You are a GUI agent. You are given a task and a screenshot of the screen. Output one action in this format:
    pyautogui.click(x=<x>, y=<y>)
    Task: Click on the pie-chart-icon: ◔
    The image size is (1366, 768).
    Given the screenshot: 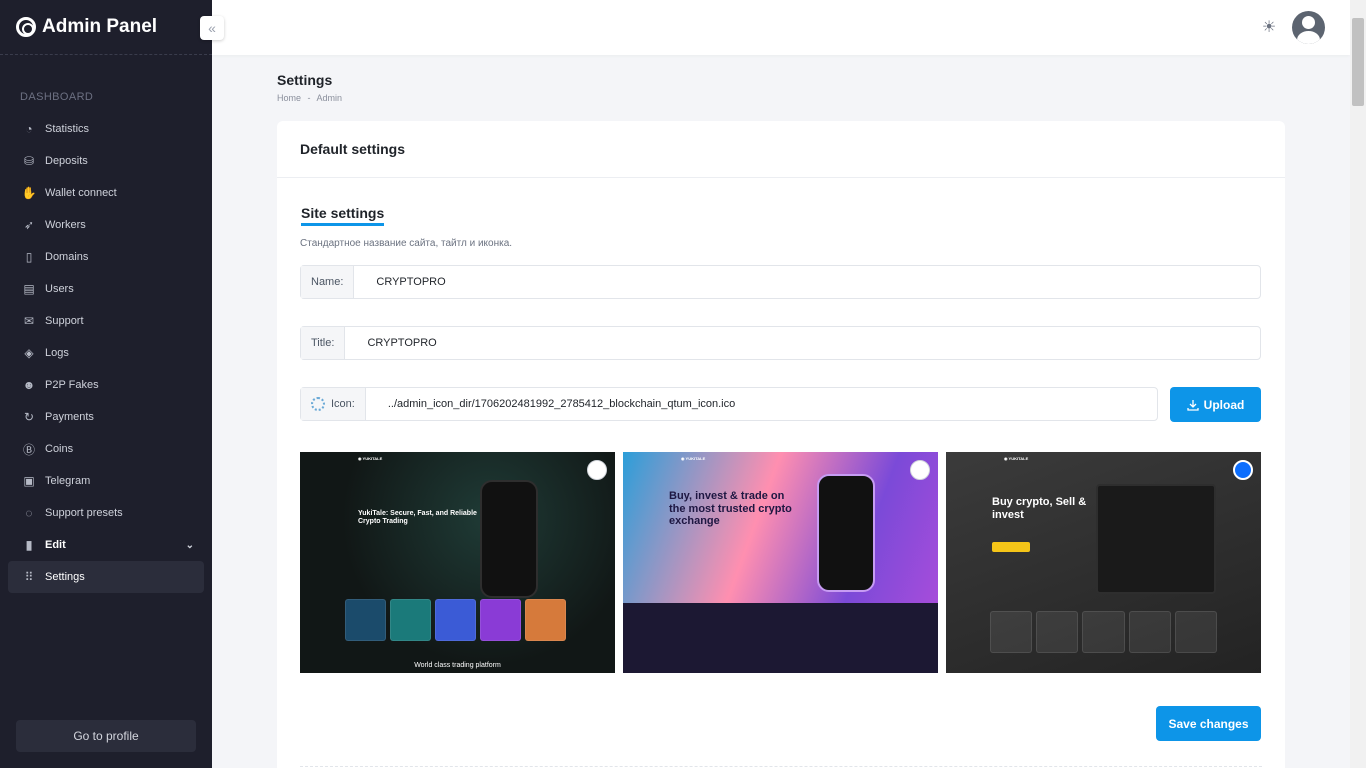 What is the action you would take?
    pyautogui.click(x=29, y=129)
    